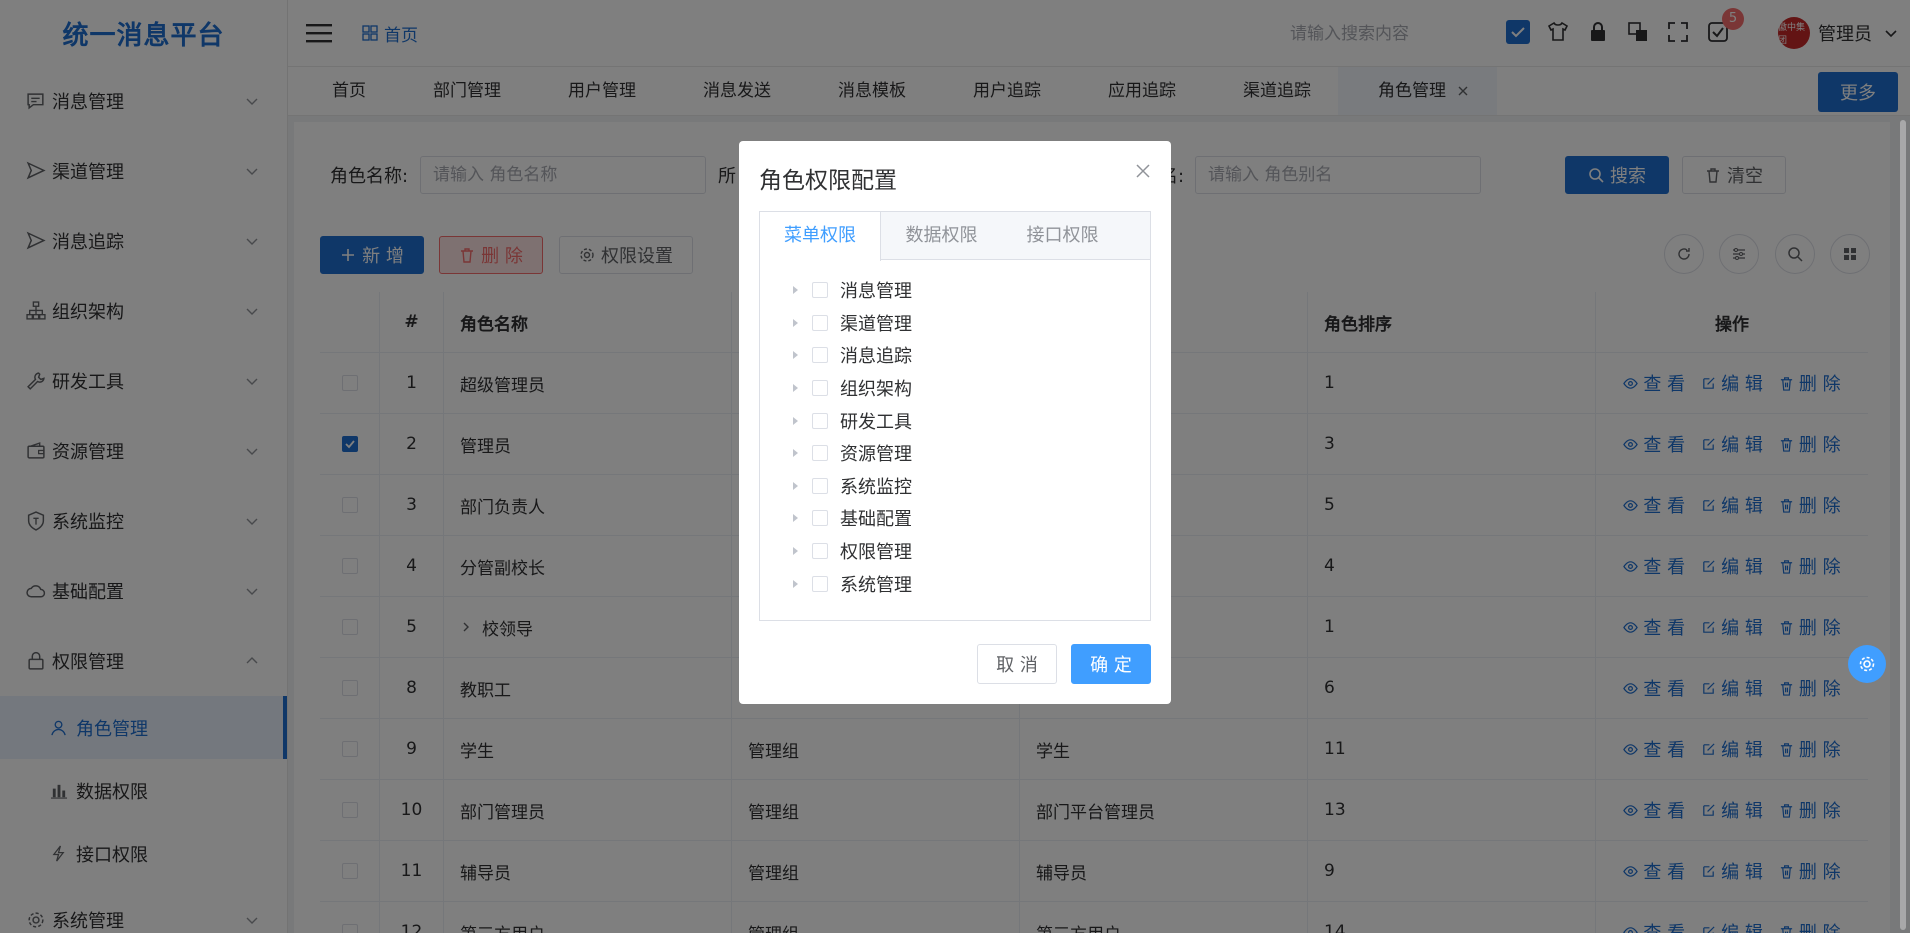  I want to click on cancel-button: 取 消, so click(1017, 664).